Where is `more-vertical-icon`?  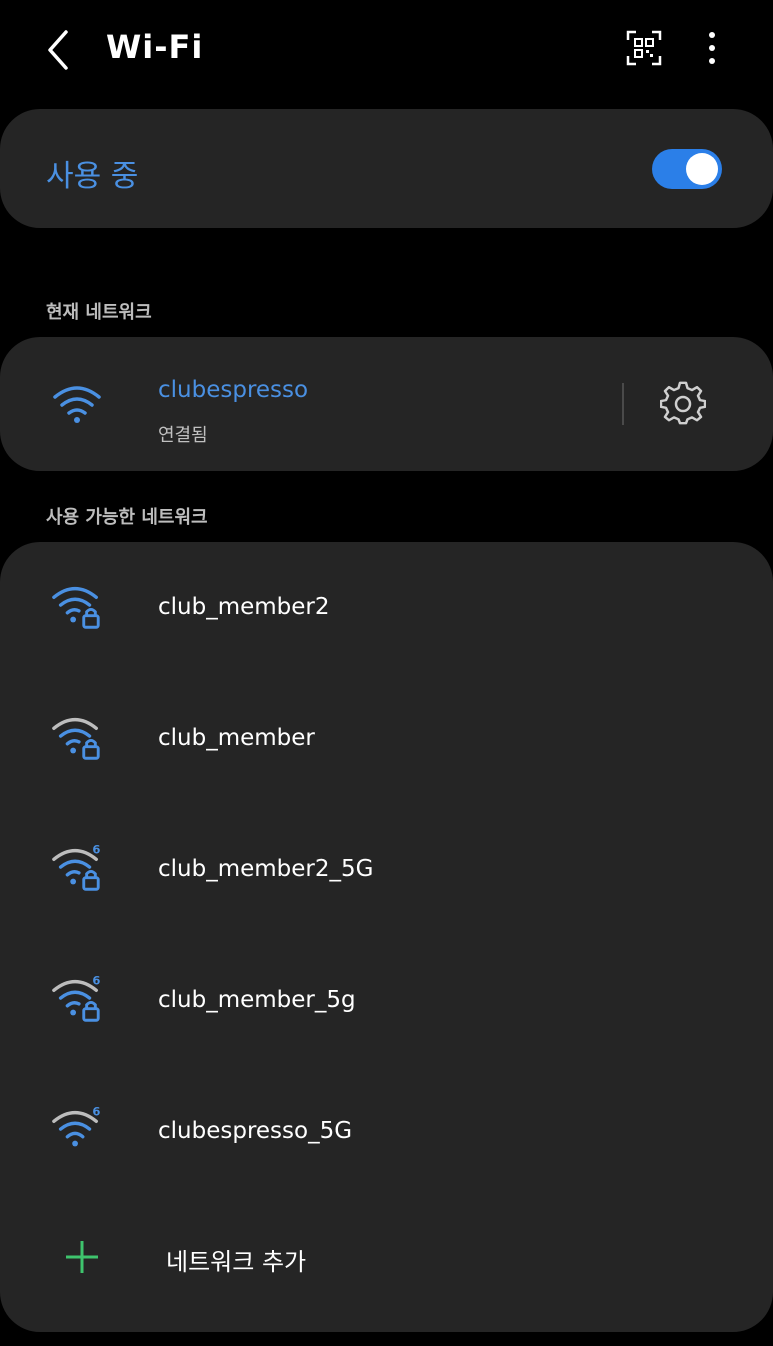
more-vertical-icon is located at coordinates (712, 48).